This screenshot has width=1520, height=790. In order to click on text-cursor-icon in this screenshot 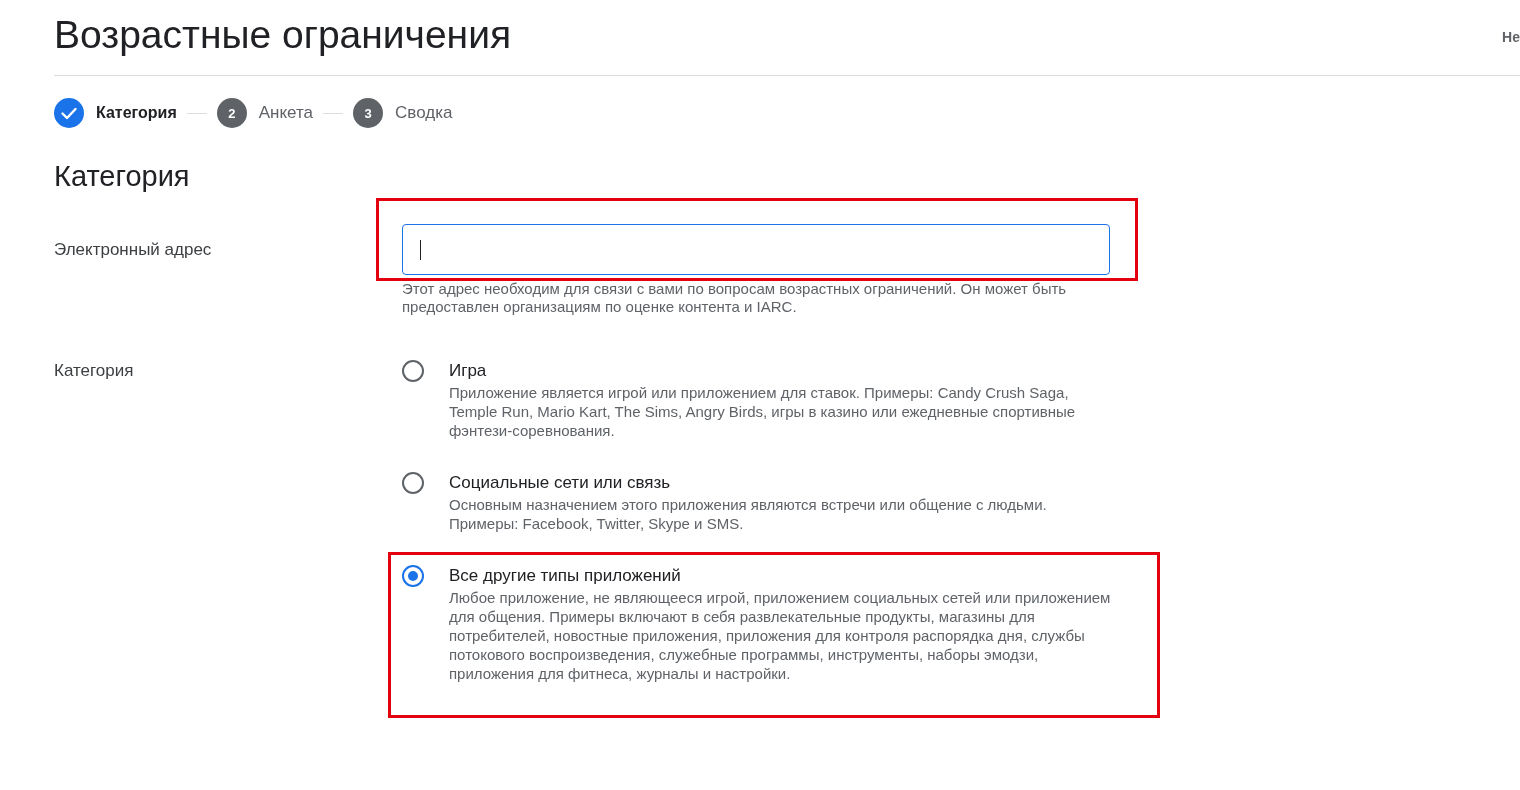, I will do `click(420, 249)`.